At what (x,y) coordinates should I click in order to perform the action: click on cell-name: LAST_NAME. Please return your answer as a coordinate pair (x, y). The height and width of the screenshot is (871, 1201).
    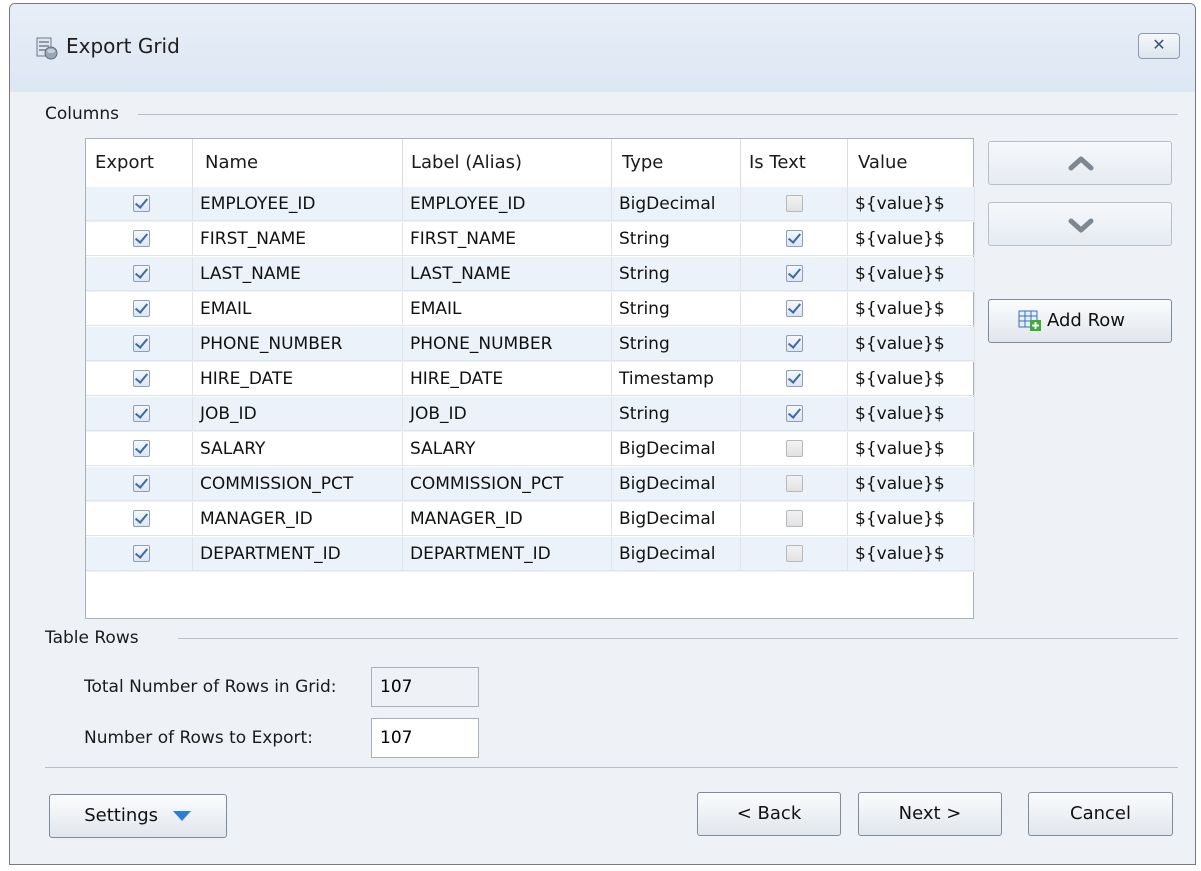
    Looking at the image, I should click on (298, 274).